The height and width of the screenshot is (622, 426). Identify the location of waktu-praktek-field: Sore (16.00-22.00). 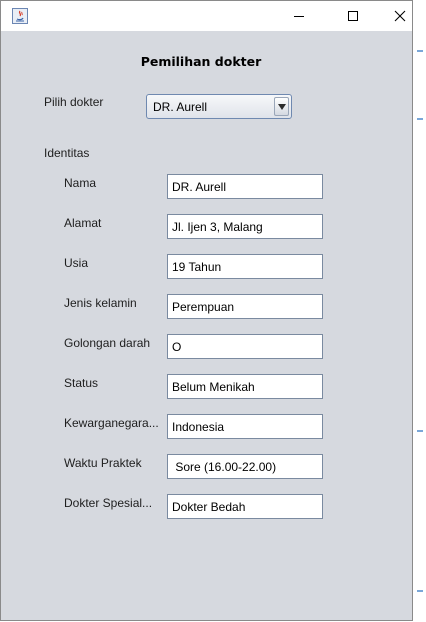
(245, 466).